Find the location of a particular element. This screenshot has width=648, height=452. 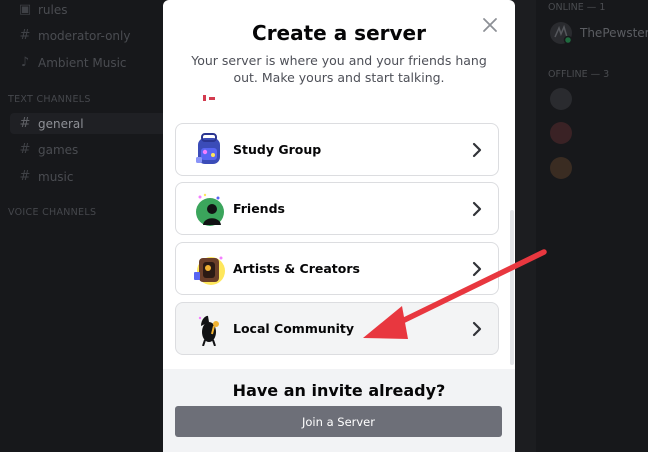

online-header: ONLINE — 1 is located at coordinates (577, 7).